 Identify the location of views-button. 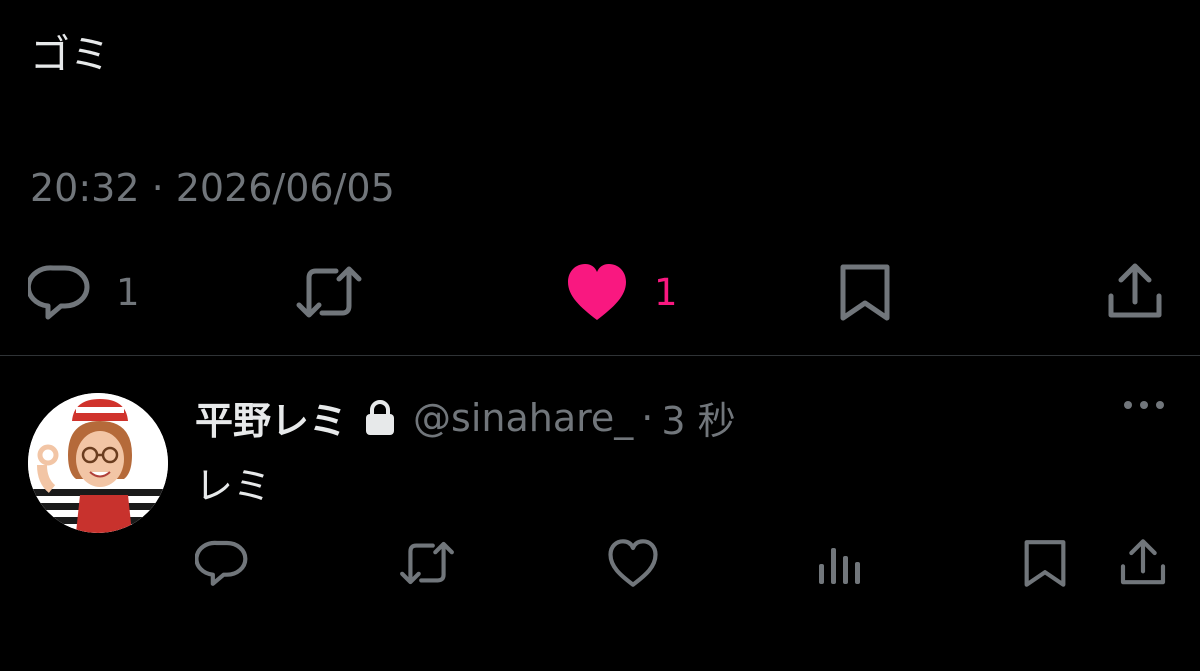
(839, 563).